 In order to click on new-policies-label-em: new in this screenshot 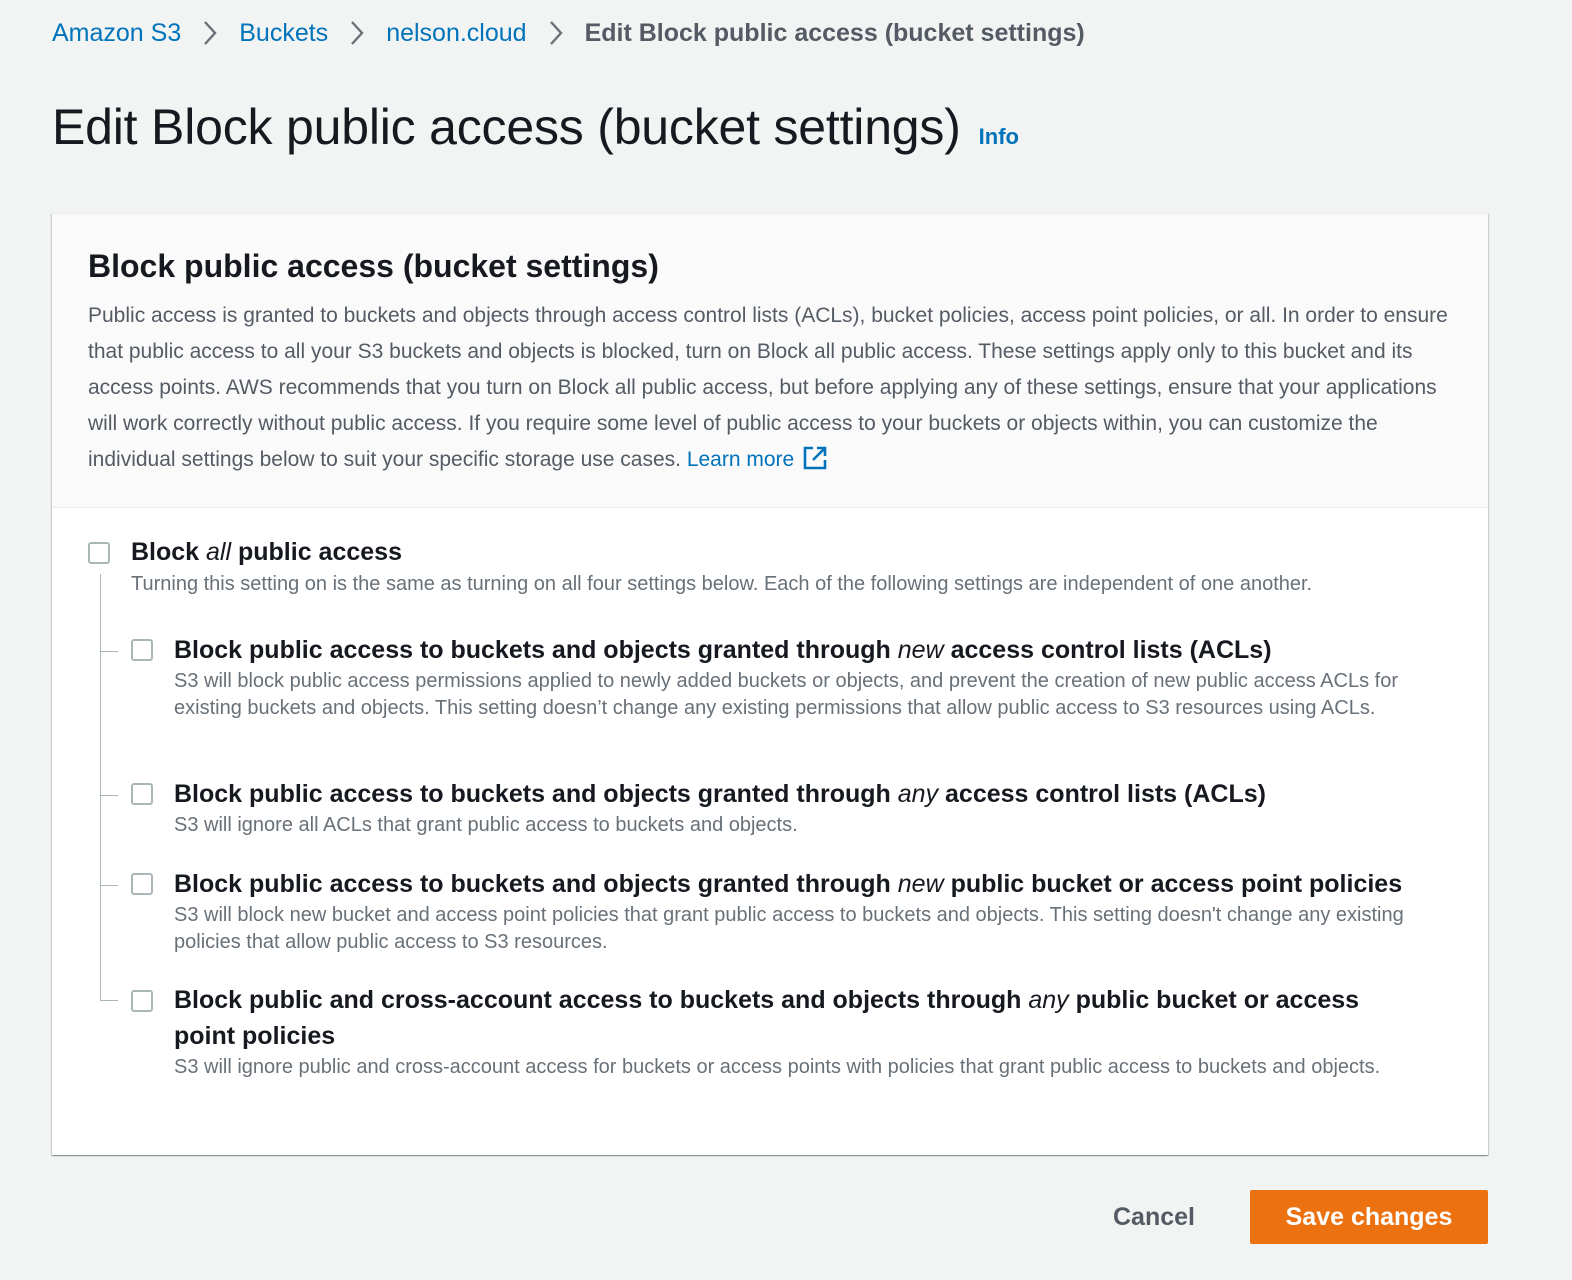, I will do `click(920, 884)`.